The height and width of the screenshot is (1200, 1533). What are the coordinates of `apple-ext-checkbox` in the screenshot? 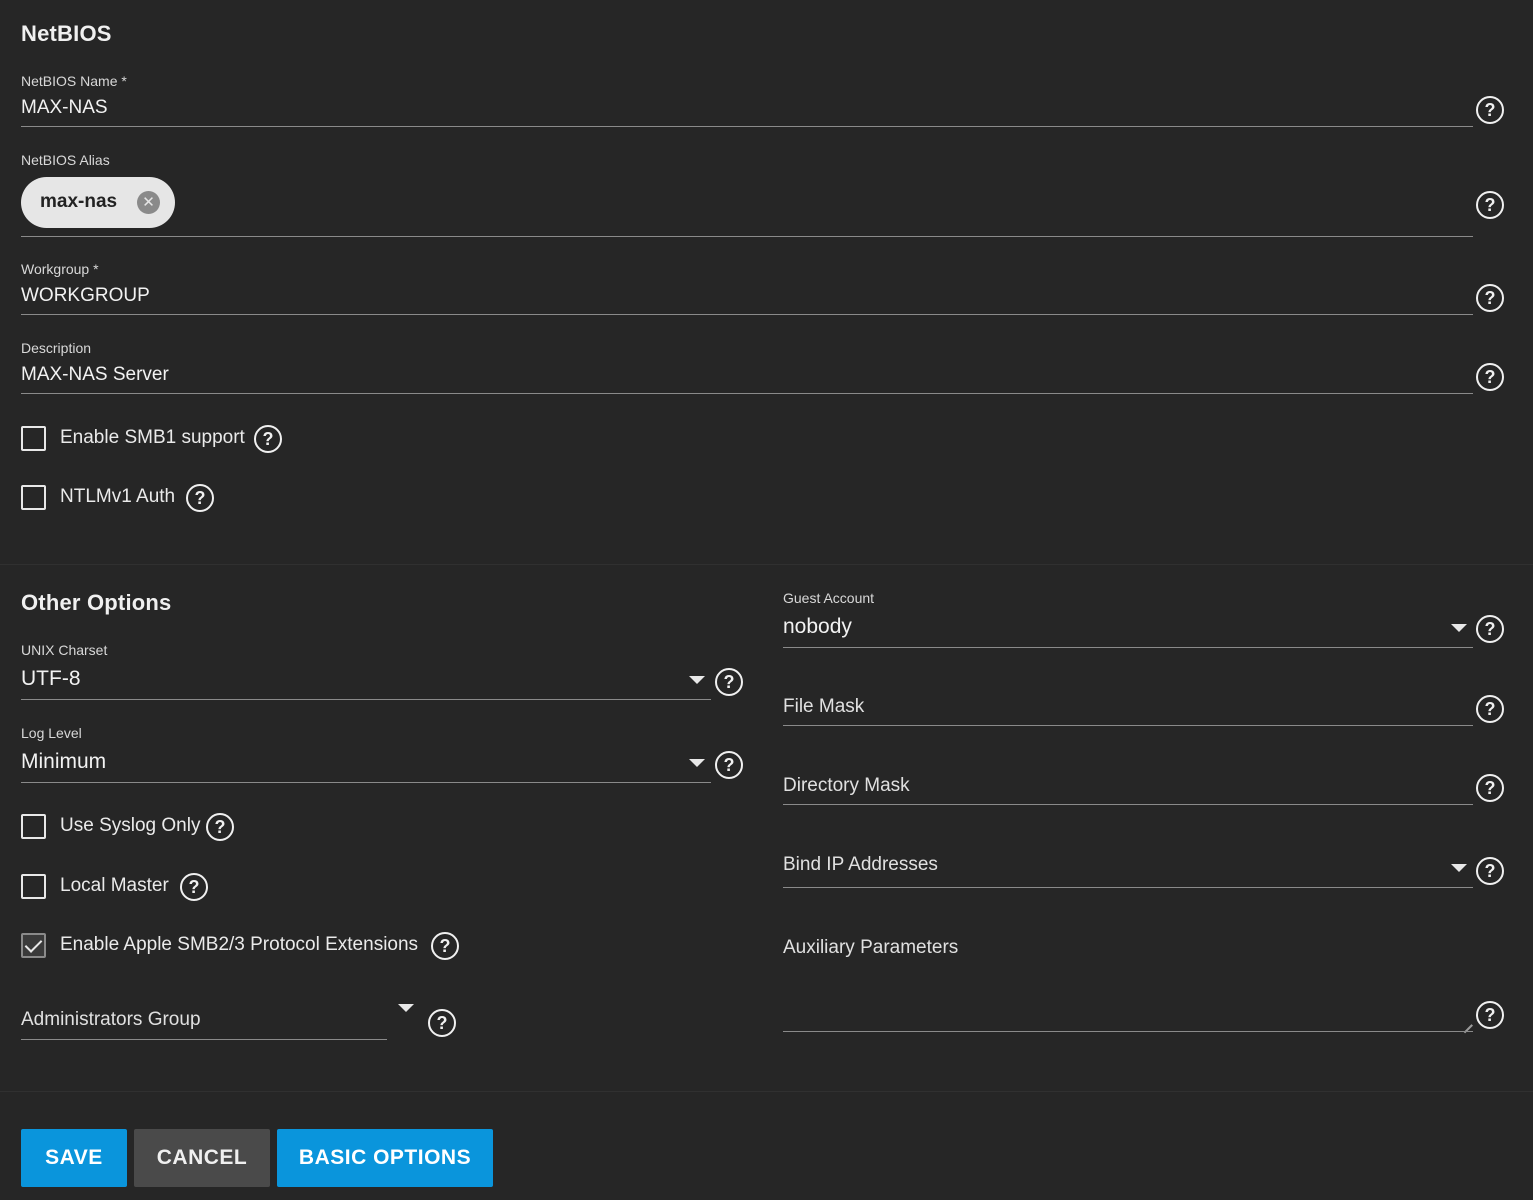 It's located at (33, 945).